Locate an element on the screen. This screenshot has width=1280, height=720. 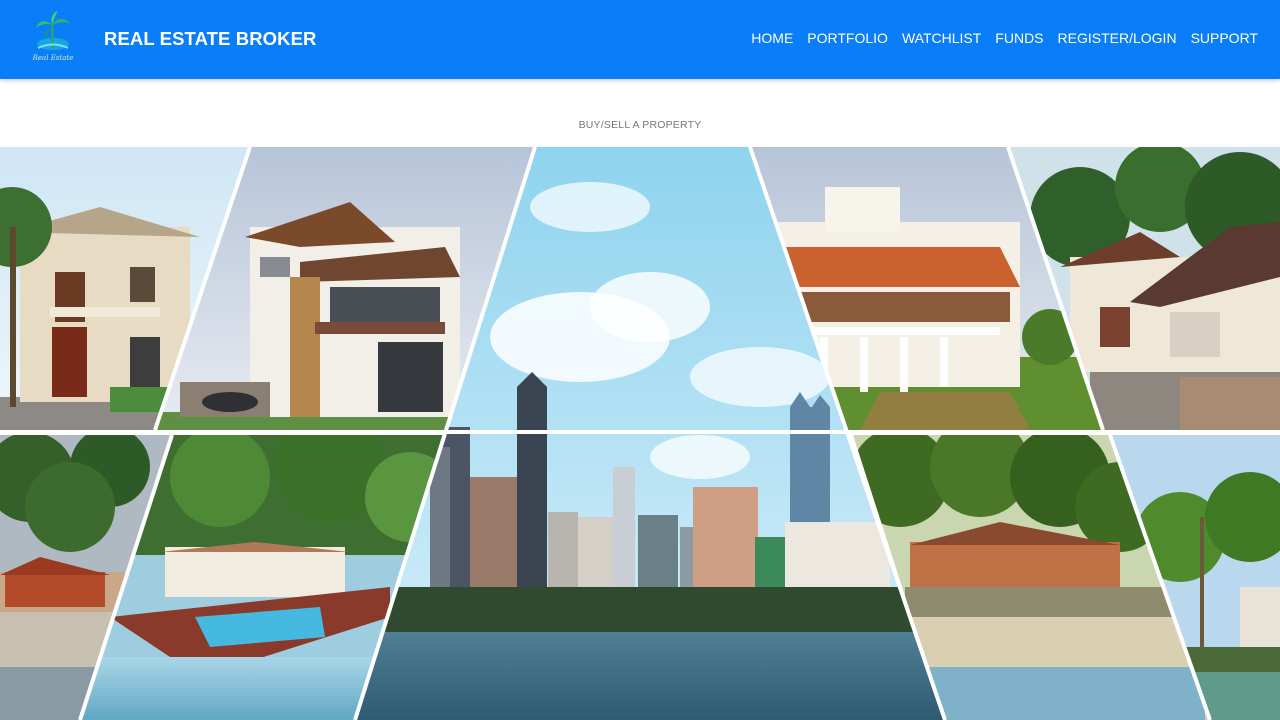
nav-home-link: HOME is located at coordinates (772, 38).